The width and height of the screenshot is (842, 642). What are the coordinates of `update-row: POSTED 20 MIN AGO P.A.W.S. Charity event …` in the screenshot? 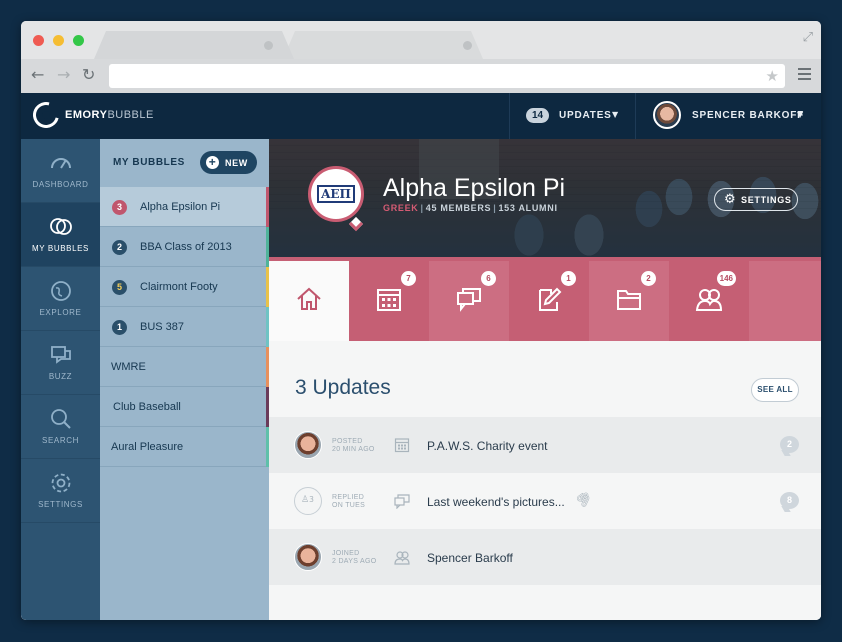 It's located at (545, 445).